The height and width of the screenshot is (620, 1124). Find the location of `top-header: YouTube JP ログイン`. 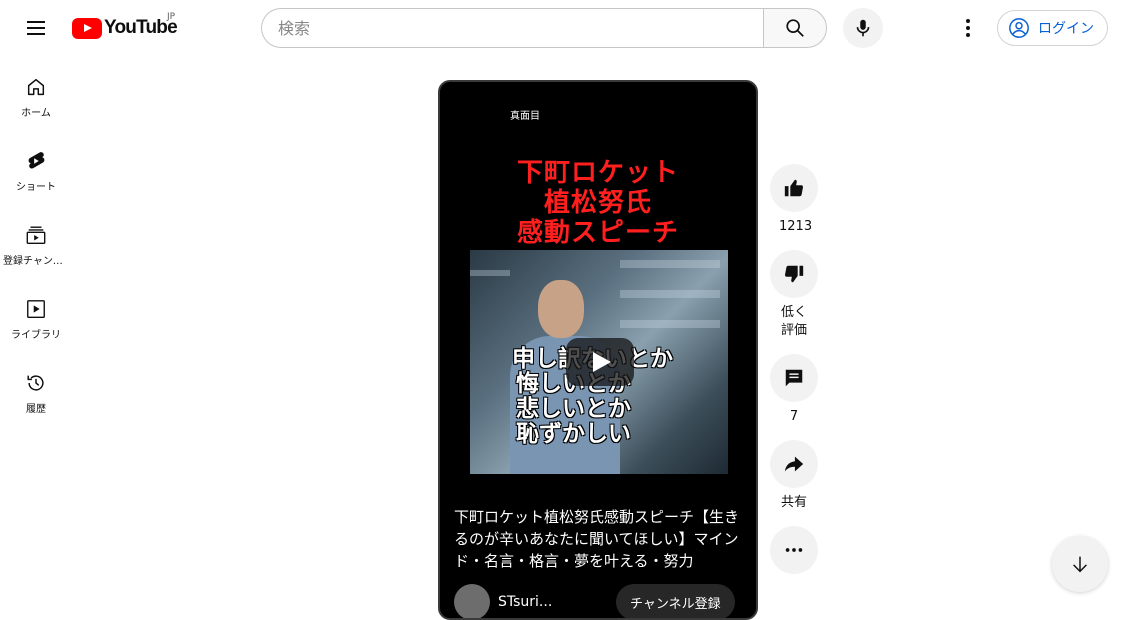

top-header: YouTube JP ログイン is located at coordinates (562, 28).